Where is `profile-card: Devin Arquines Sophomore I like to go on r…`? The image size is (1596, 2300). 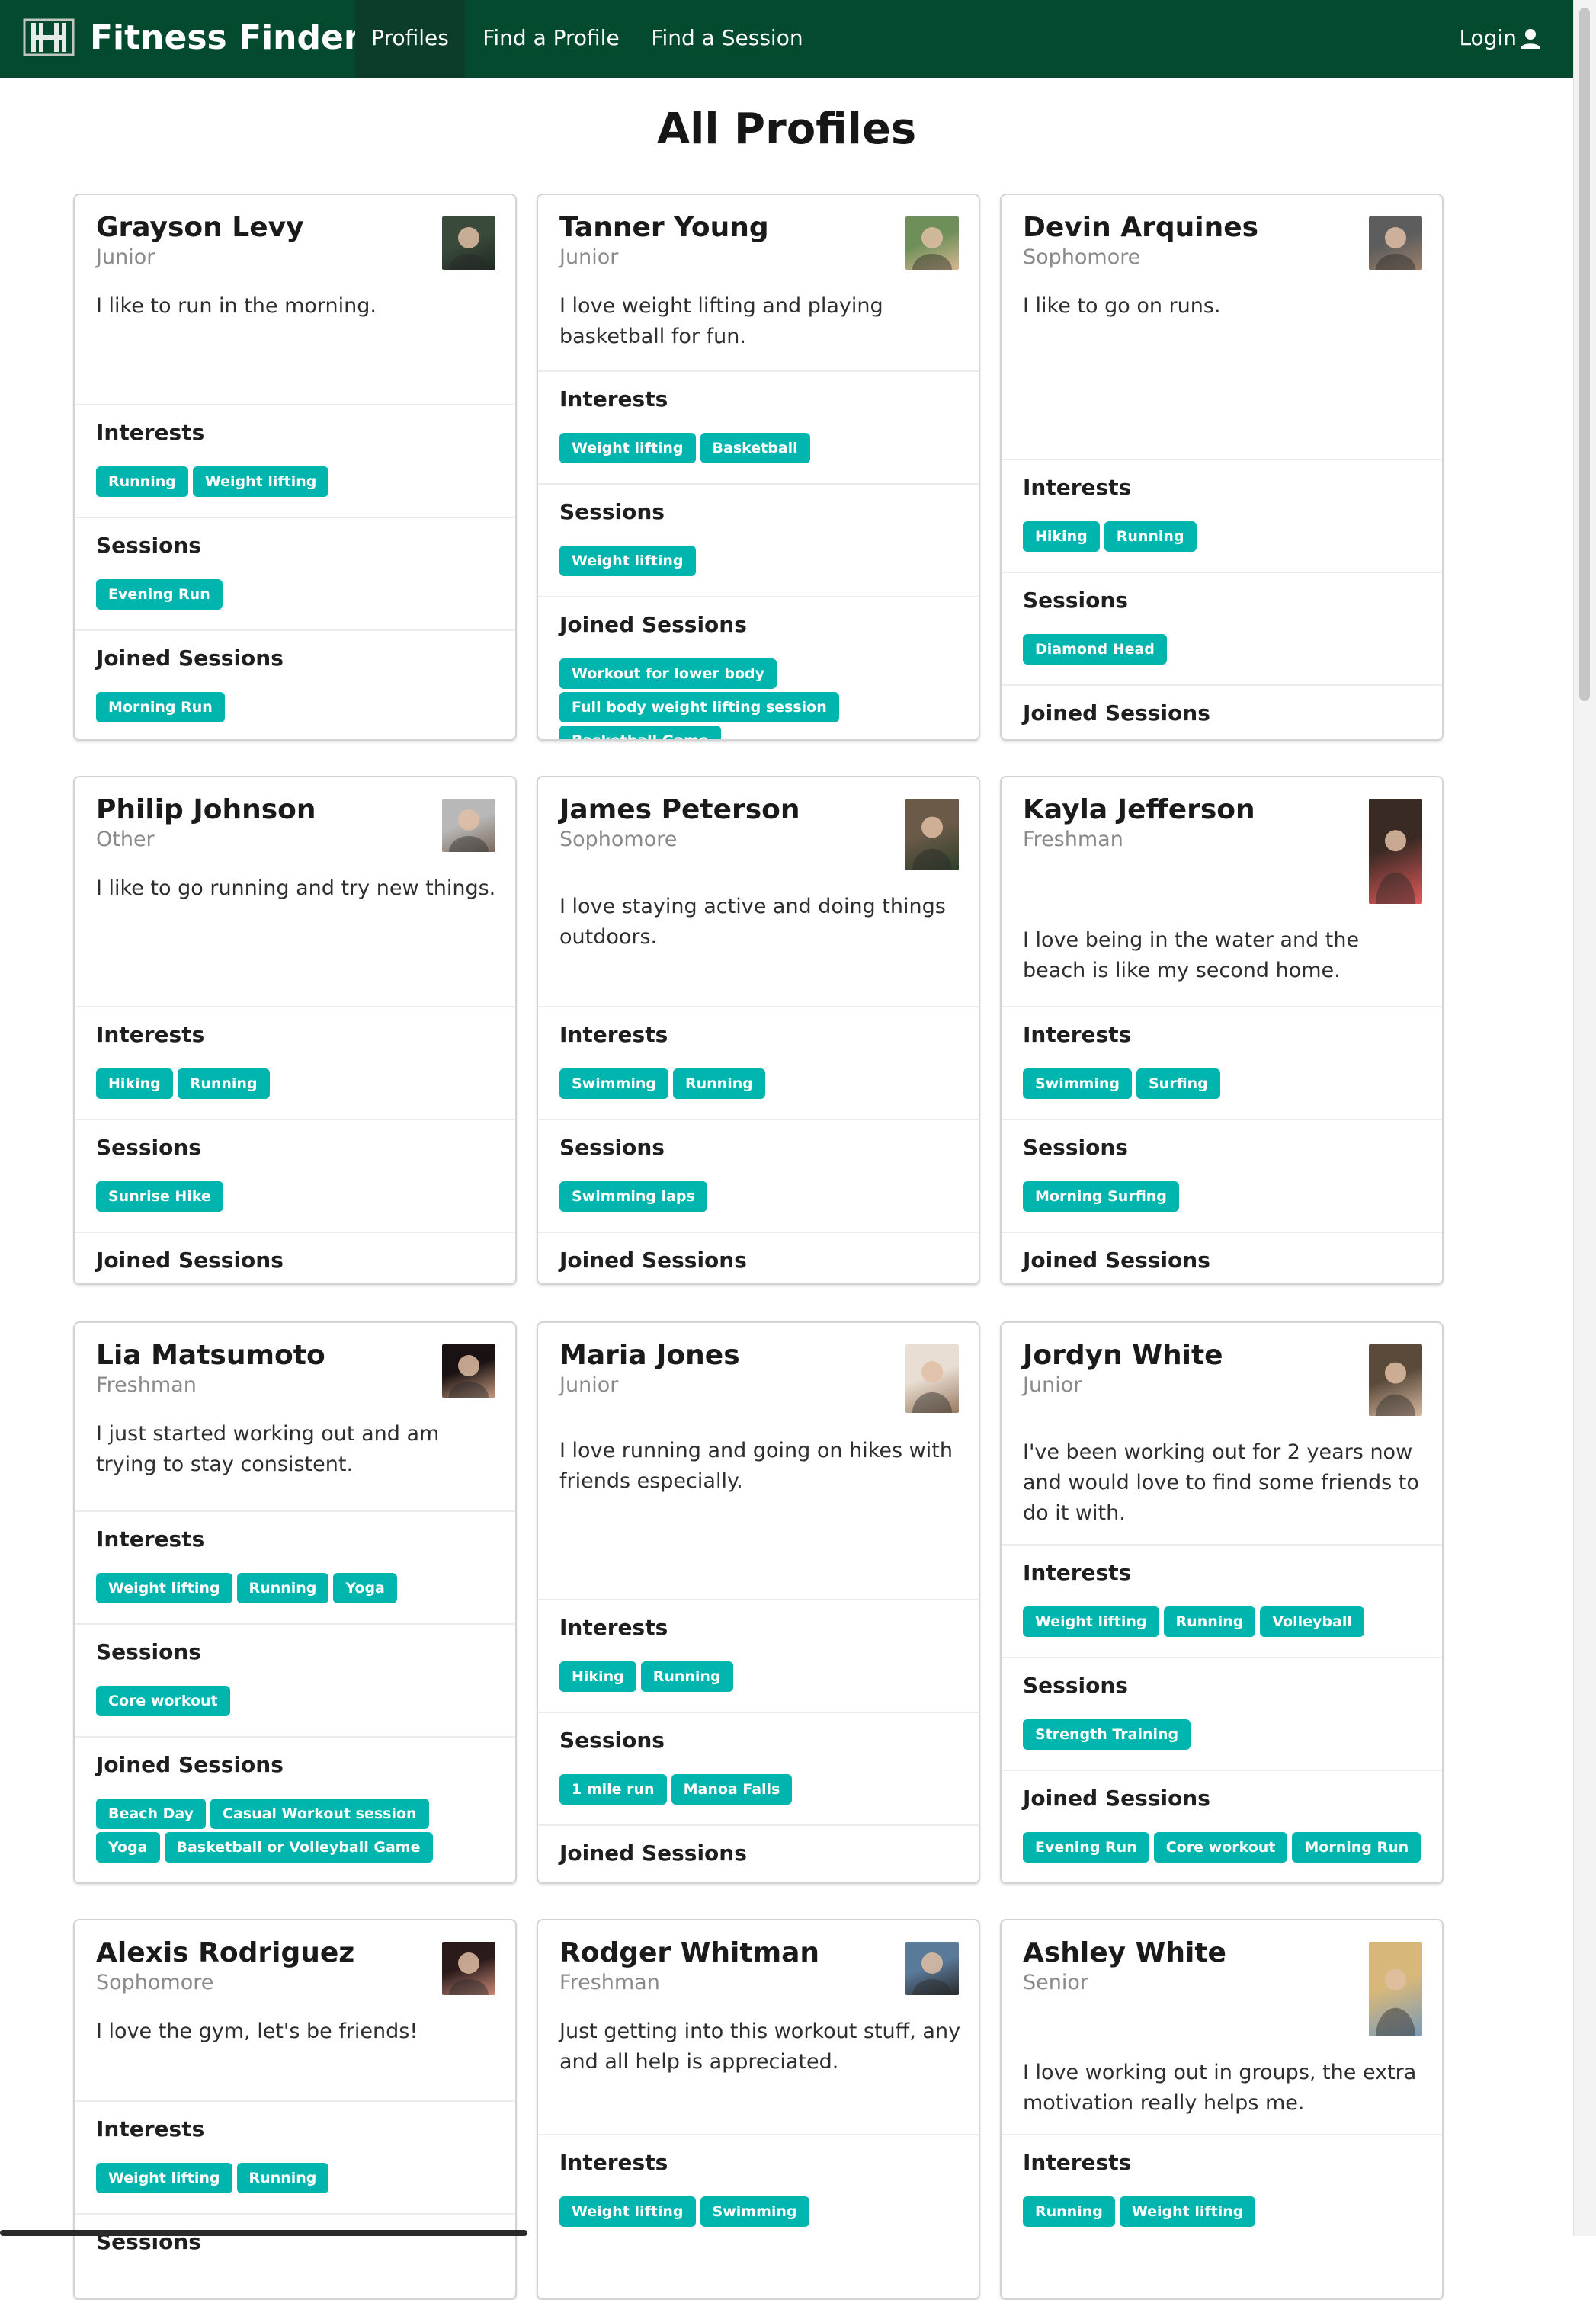
profile-card: Devin Arquines Sophomore I like to go on r… is located at coordinates (1222, 467).